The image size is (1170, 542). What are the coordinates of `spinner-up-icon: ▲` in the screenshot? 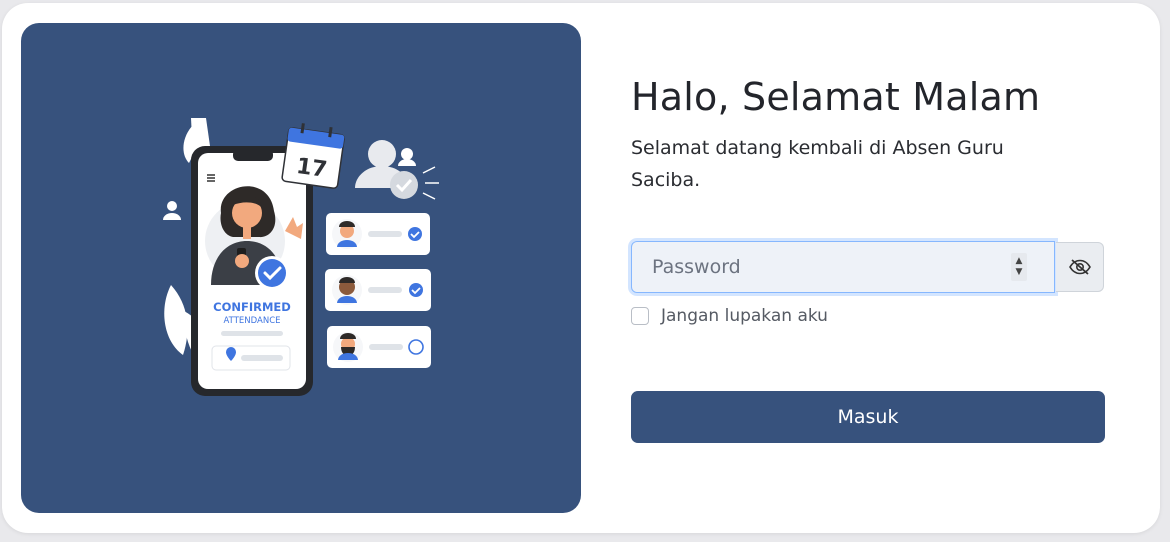 It's located at (1019, 261).